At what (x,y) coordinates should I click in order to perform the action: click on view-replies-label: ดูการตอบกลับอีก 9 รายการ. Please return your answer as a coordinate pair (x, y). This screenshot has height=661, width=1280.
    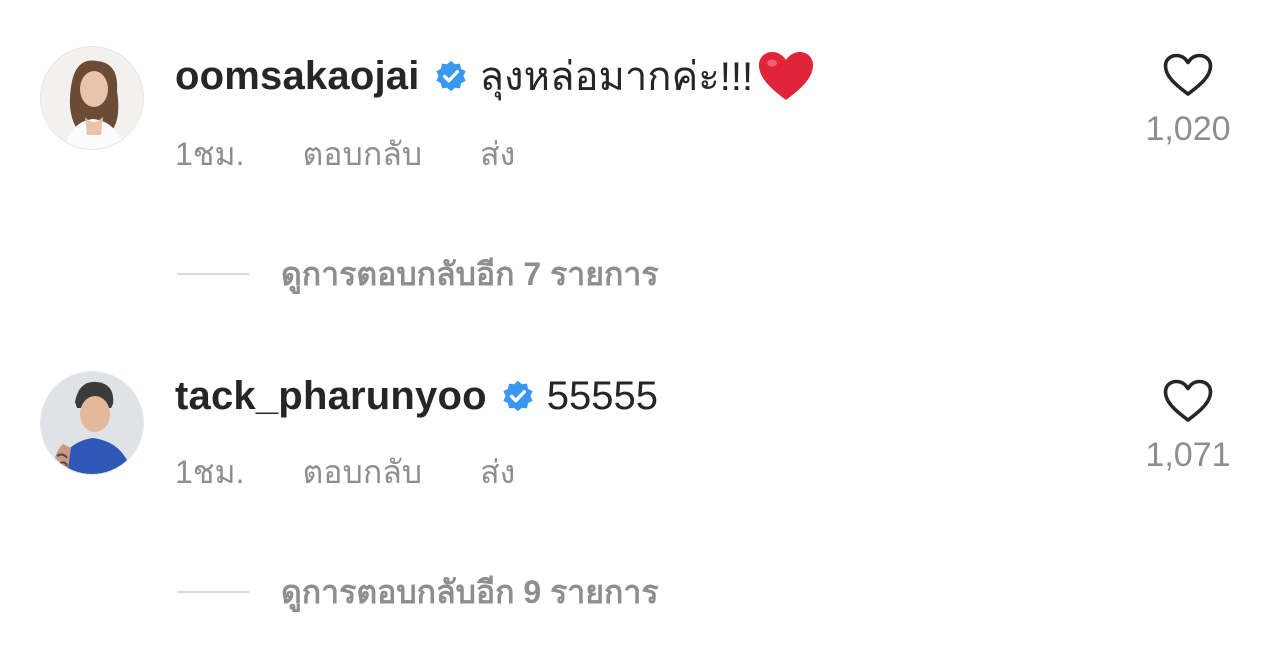
    Looking at the image, I should click on (470, 591).